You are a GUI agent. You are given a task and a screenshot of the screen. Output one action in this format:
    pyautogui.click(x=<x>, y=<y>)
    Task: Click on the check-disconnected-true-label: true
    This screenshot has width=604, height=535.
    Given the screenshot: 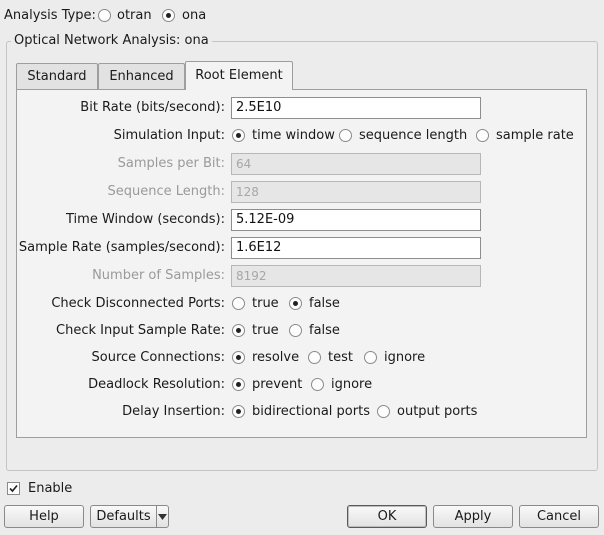 What is the action you would take?
    pyautogui.click(x=265, y=304)
    